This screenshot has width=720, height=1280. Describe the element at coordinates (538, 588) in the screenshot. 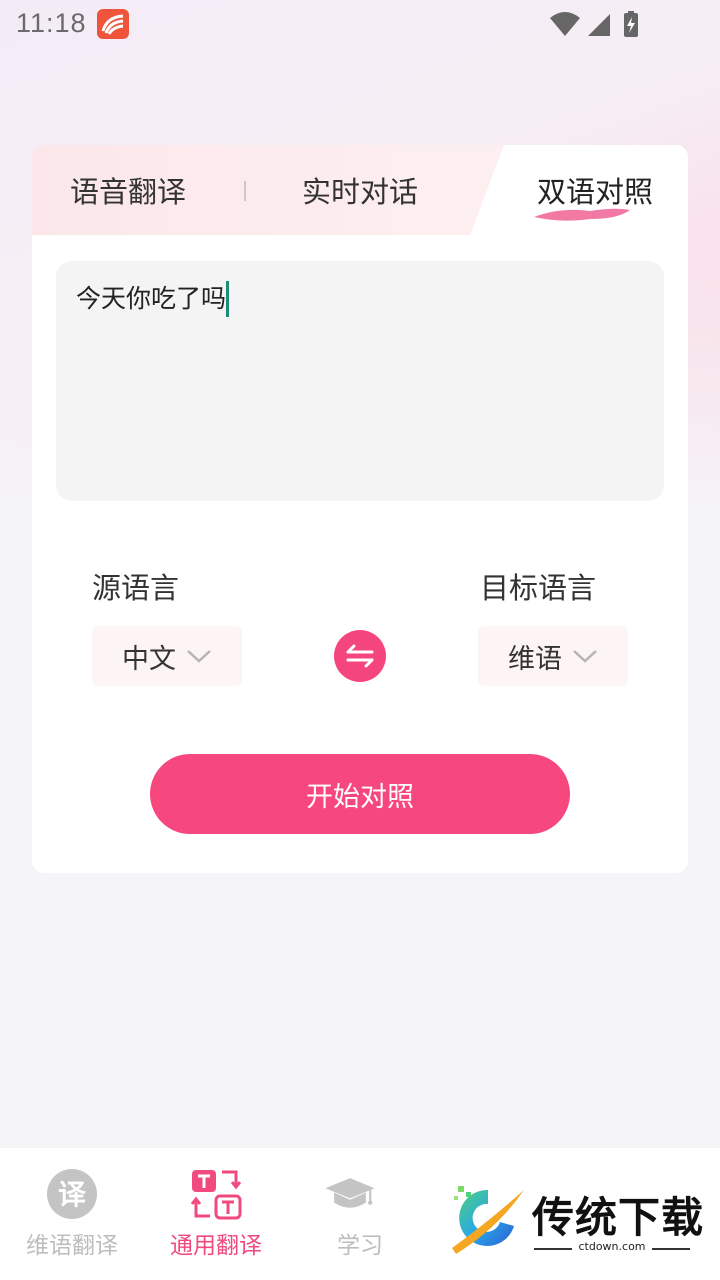

I see `target-language-label: 目标语言` at that location.